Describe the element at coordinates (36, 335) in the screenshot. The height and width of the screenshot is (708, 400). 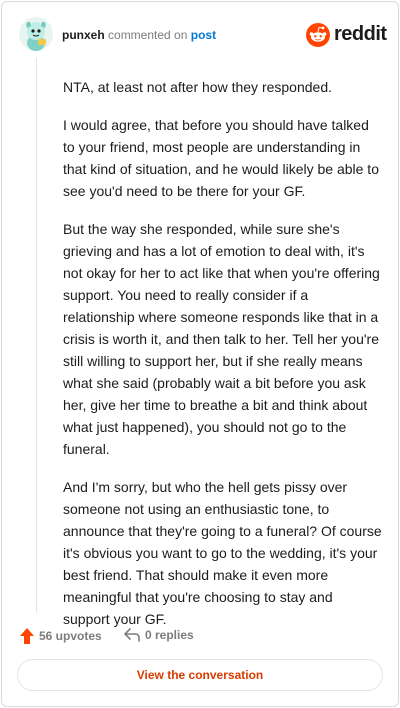
I see `thread-line` at that location.